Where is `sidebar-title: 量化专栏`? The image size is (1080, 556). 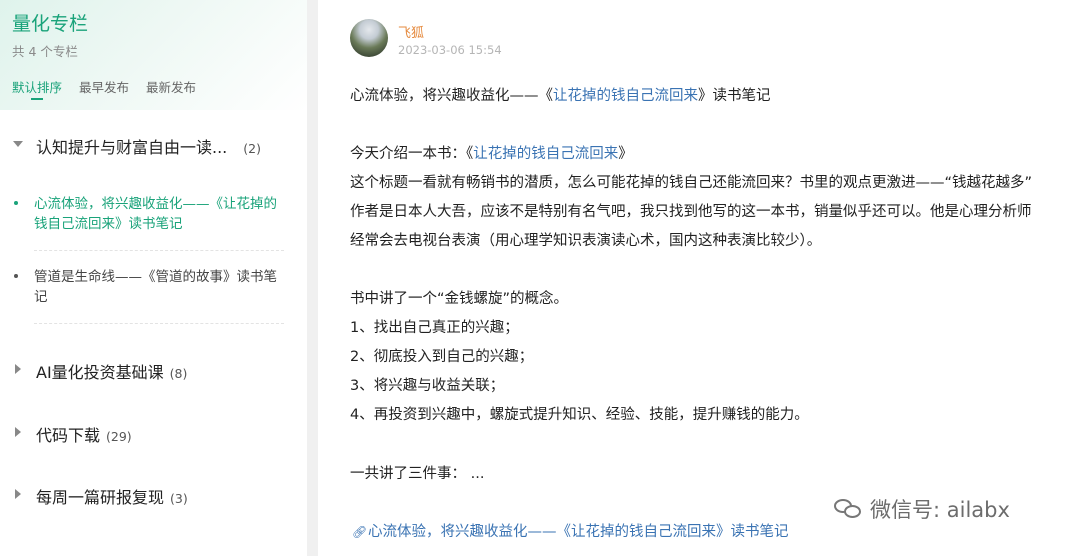
sidebar-title: 量化专栏 is located at coordinates (50, 24).